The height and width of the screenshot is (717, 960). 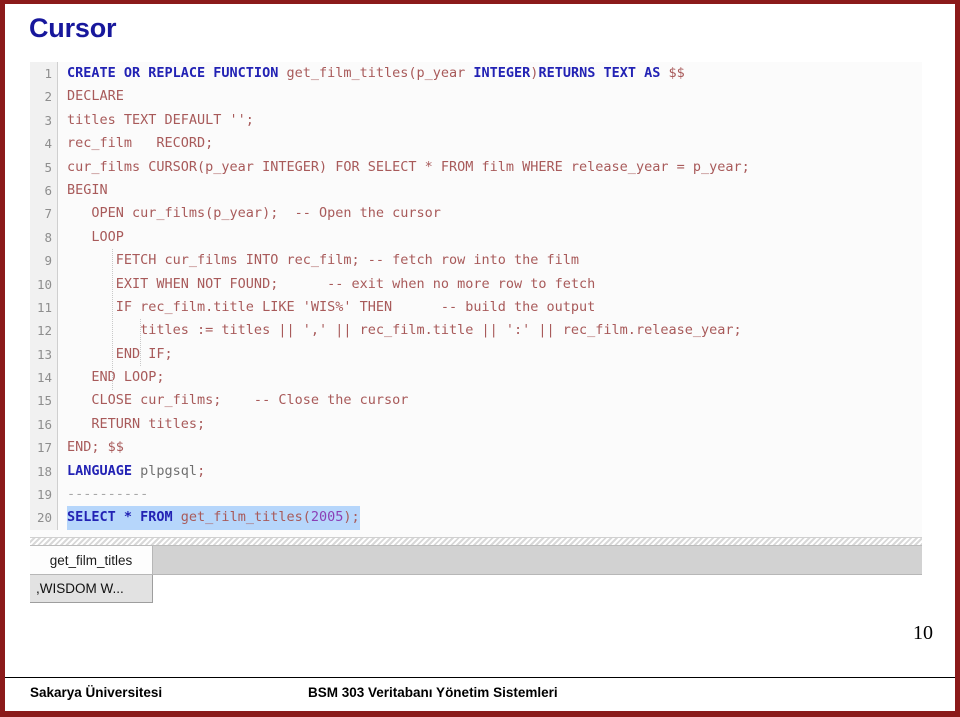 What do you see at coordinates (476, 541) in the screenshot?
I see `editor-results-splitter` at bounding box center [476, 541].